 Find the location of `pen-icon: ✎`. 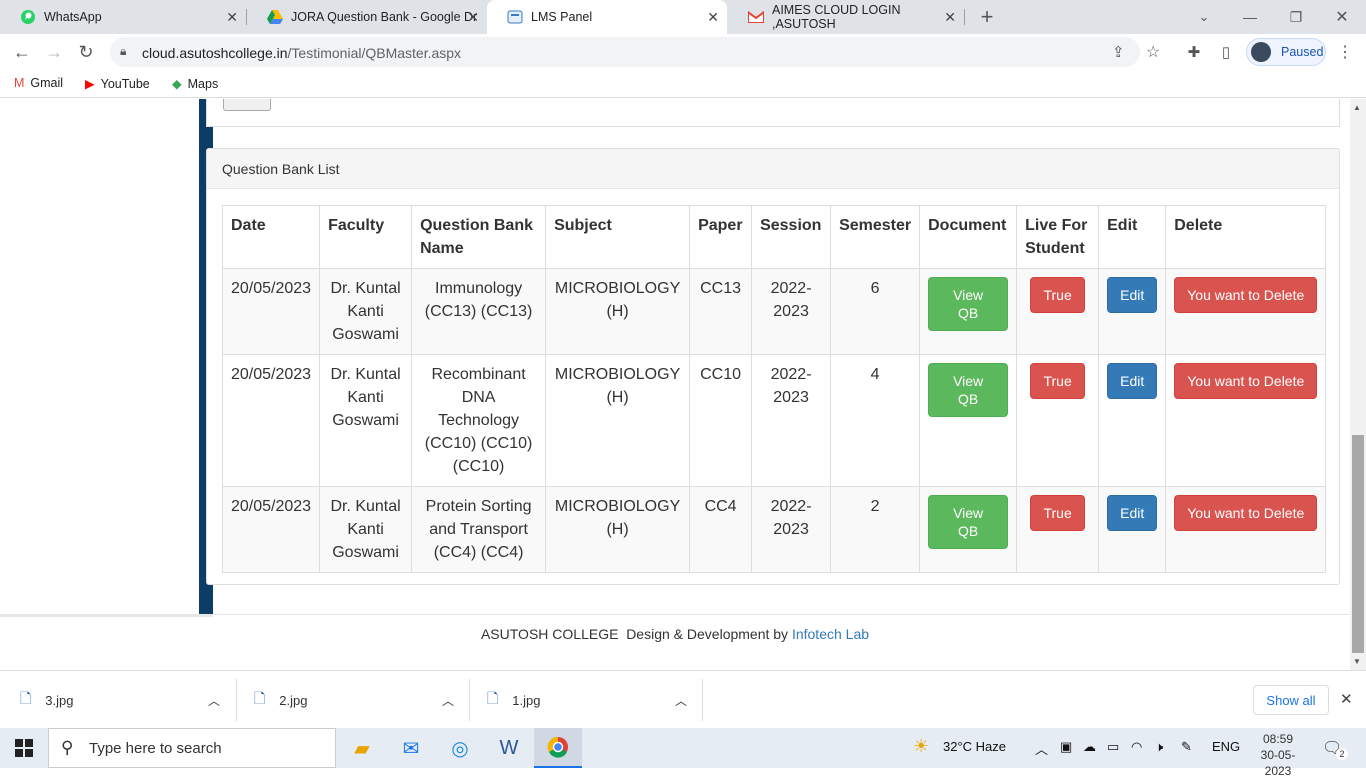

pen-icon: ✎ is located at coordinates (1186, 747).